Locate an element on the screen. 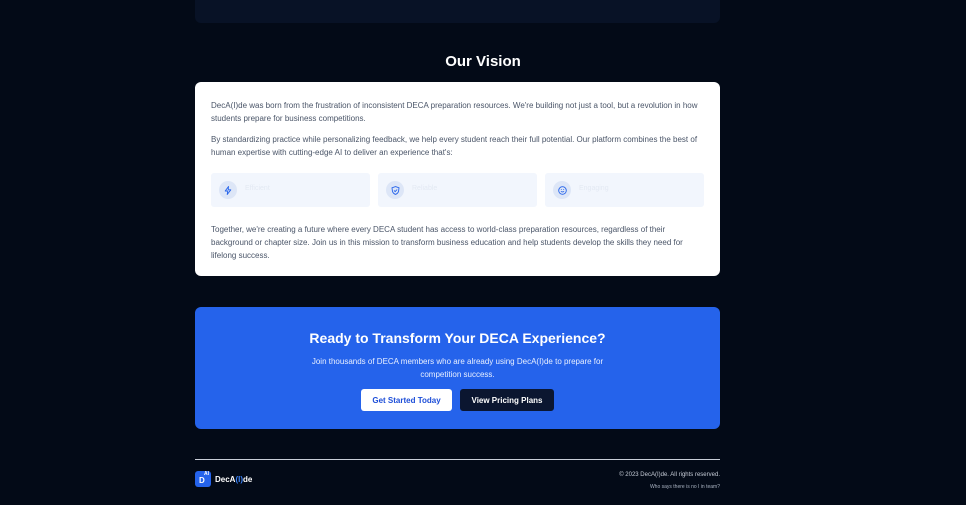  lightning-icon is located at coordinates (228, 190).